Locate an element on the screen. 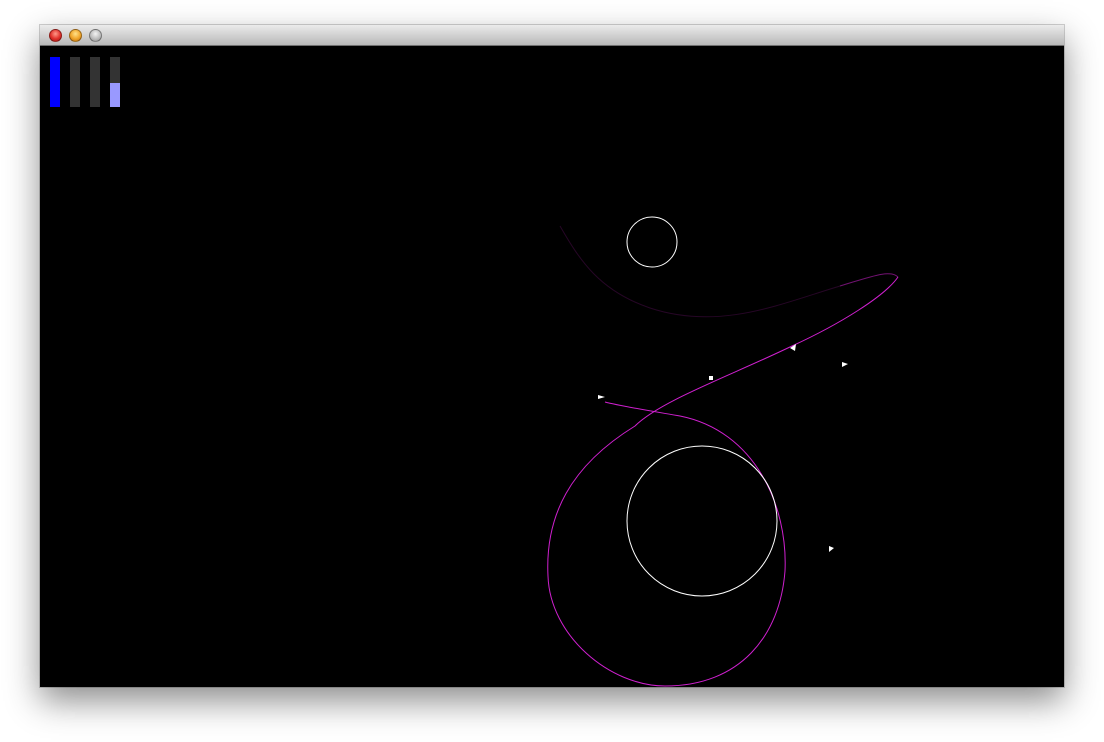 The image size is (1104, 742). minimize-button is located at coordinates (75, 35).